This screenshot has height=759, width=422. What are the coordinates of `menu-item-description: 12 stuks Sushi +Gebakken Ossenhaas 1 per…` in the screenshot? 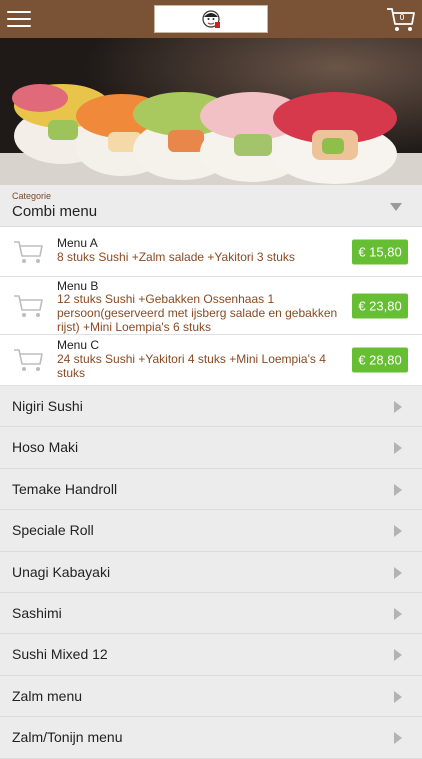 It's located at (197, 313).